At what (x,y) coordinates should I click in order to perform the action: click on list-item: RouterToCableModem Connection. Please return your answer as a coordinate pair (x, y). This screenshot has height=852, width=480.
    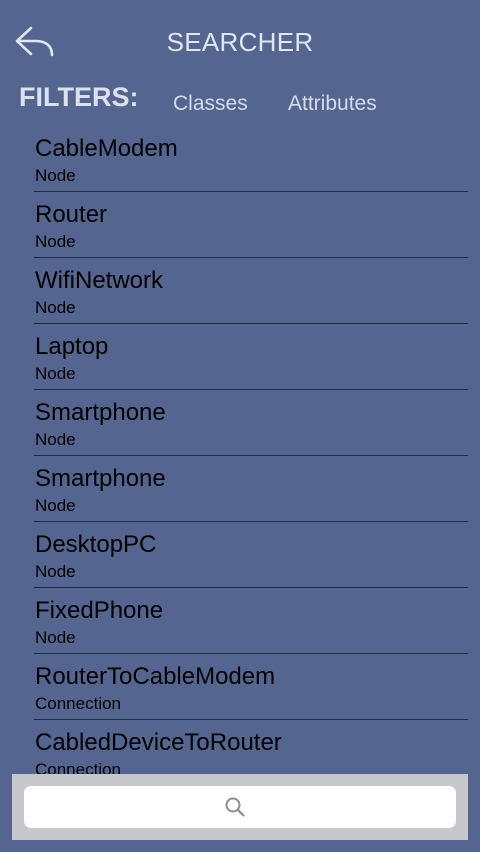
    Looking at the image, I should click on (251, 687).